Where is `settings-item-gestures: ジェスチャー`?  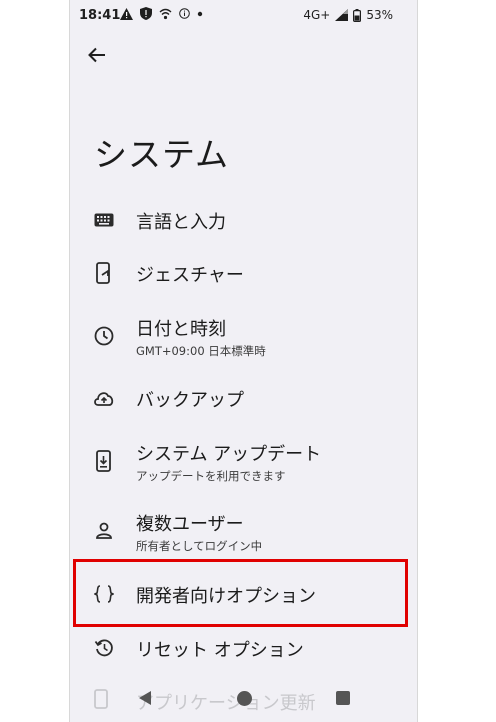 settings-item-gestures: ジェスチャー is located at coordinates (243, 273).